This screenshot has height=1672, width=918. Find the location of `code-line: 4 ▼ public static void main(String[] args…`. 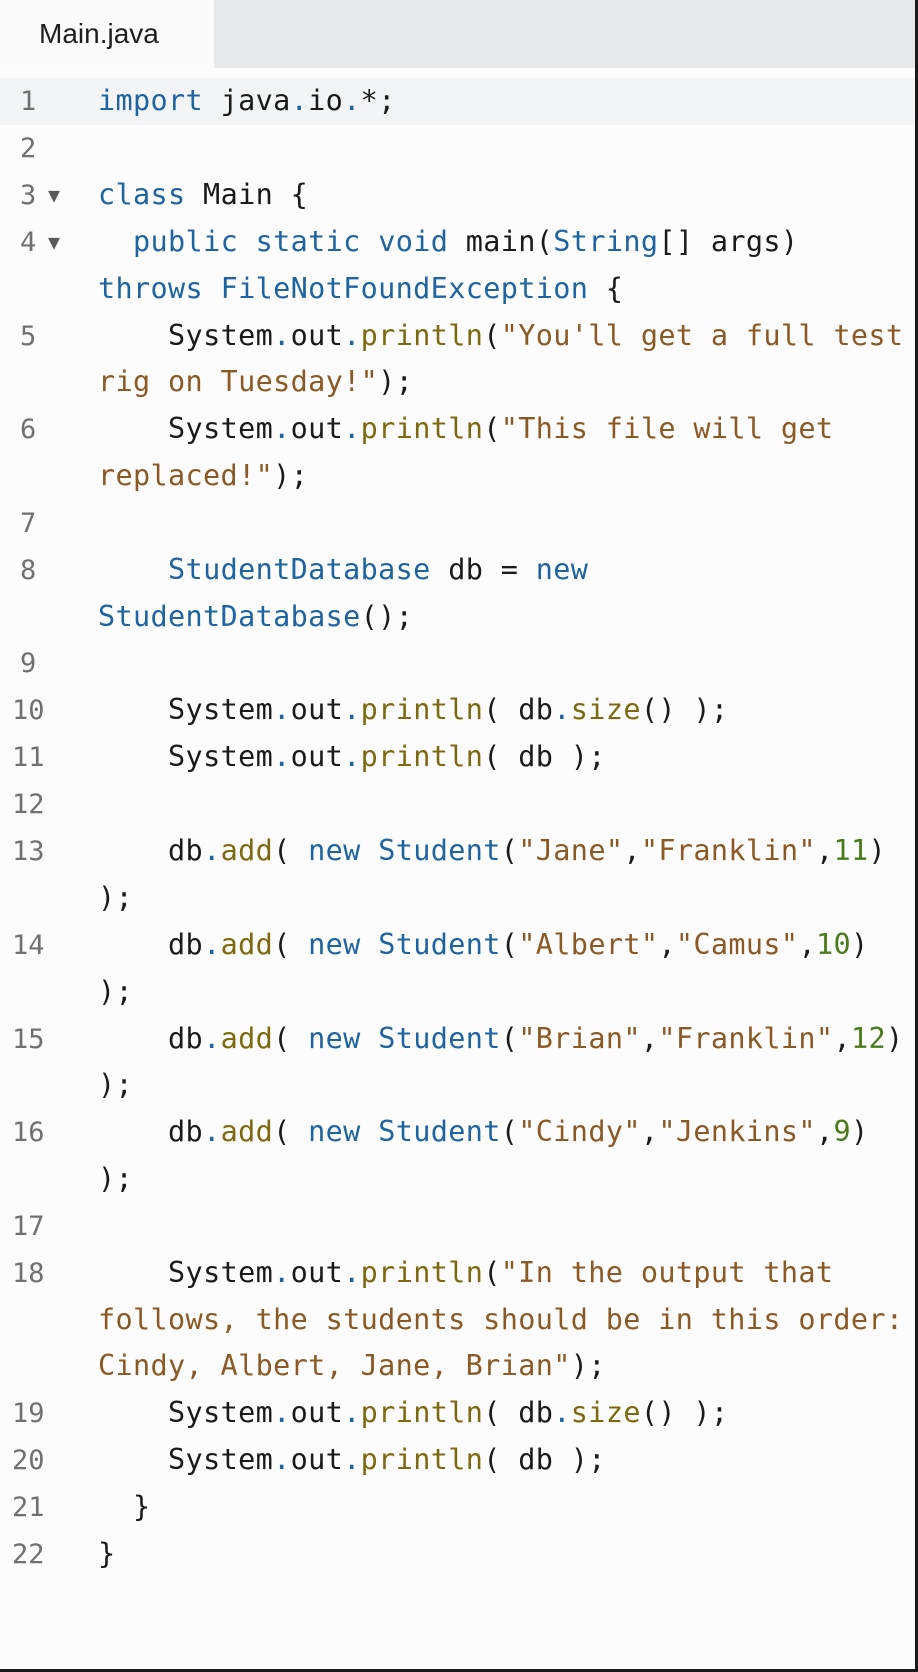

code-line: 4 ▼ public static void main(String[] args… is located at coordinates (457, 266).